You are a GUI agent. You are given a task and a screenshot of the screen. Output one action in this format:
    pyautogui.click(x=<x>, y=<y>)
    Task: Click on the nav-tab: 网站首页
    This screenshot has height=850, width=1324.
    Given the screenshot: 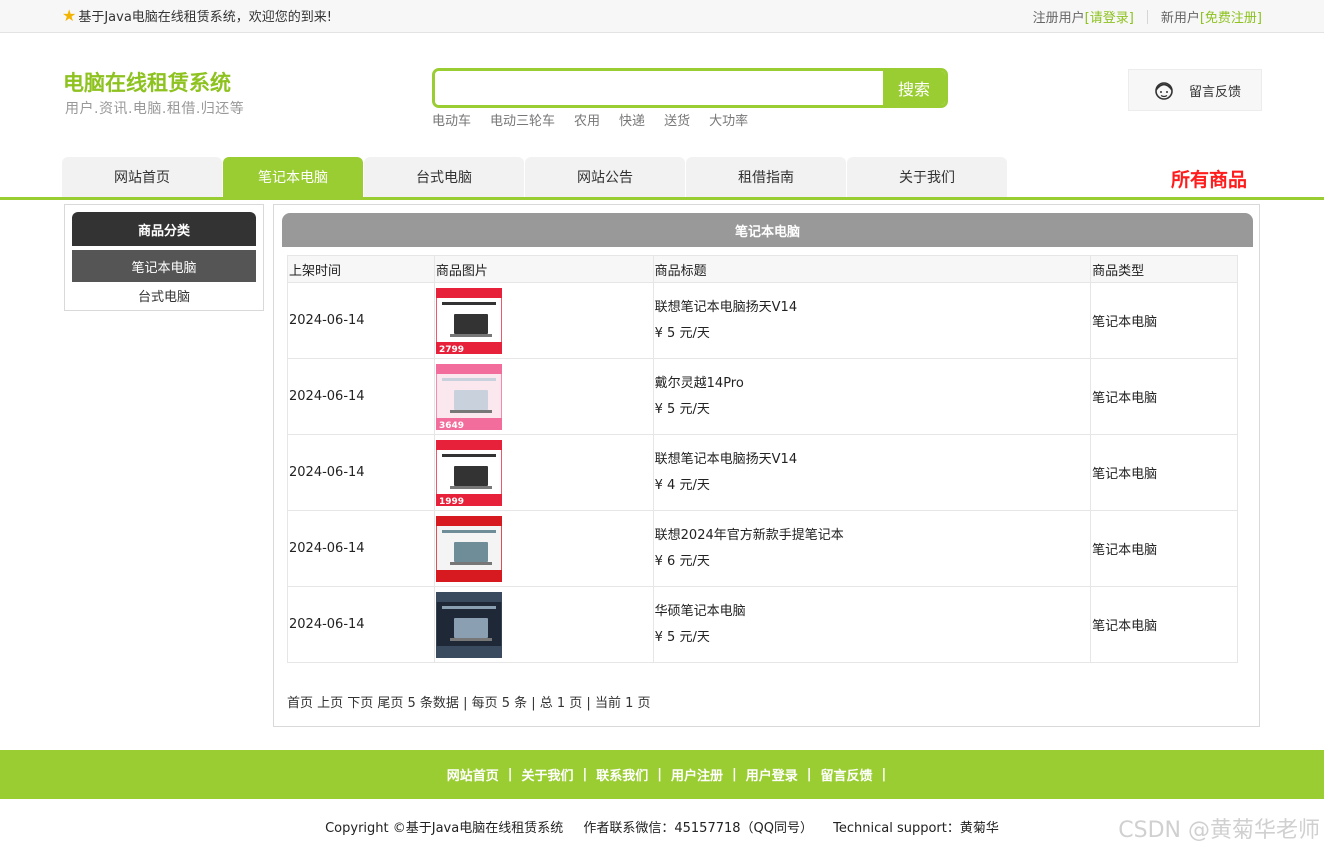 What is the action you would take?
    pyautogui.click(x=142, y=177)
    